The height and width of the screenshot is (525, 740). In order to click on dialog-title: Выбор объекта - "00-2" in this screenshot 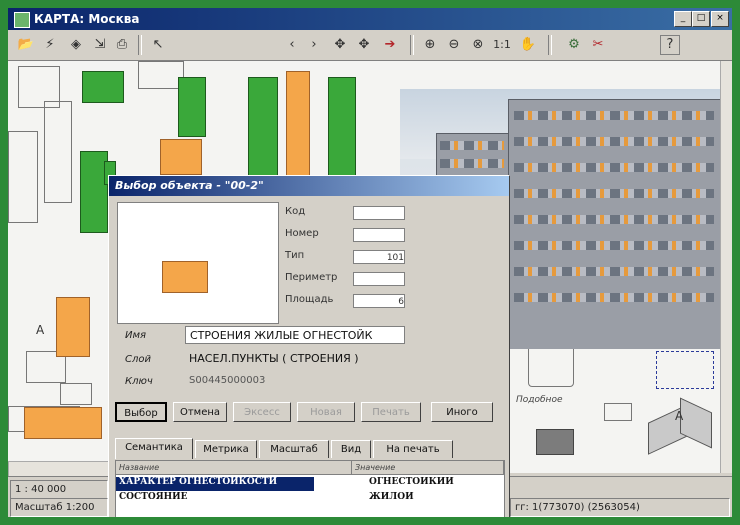, I will do `click(309, 186)`.